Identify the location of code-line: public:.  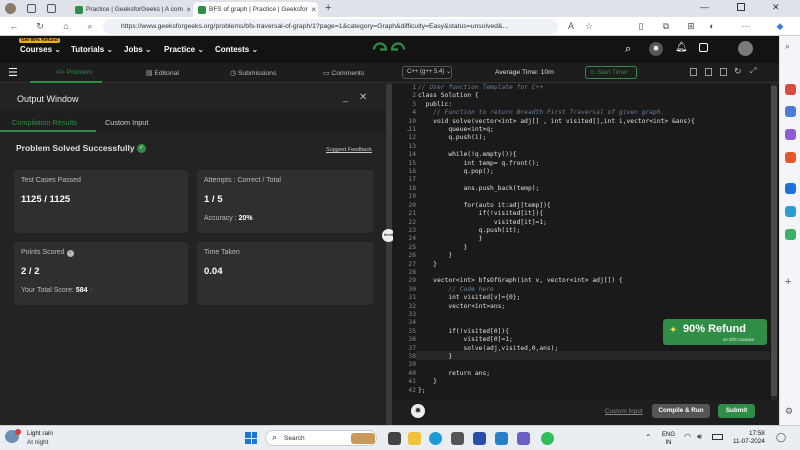
(594, 105).